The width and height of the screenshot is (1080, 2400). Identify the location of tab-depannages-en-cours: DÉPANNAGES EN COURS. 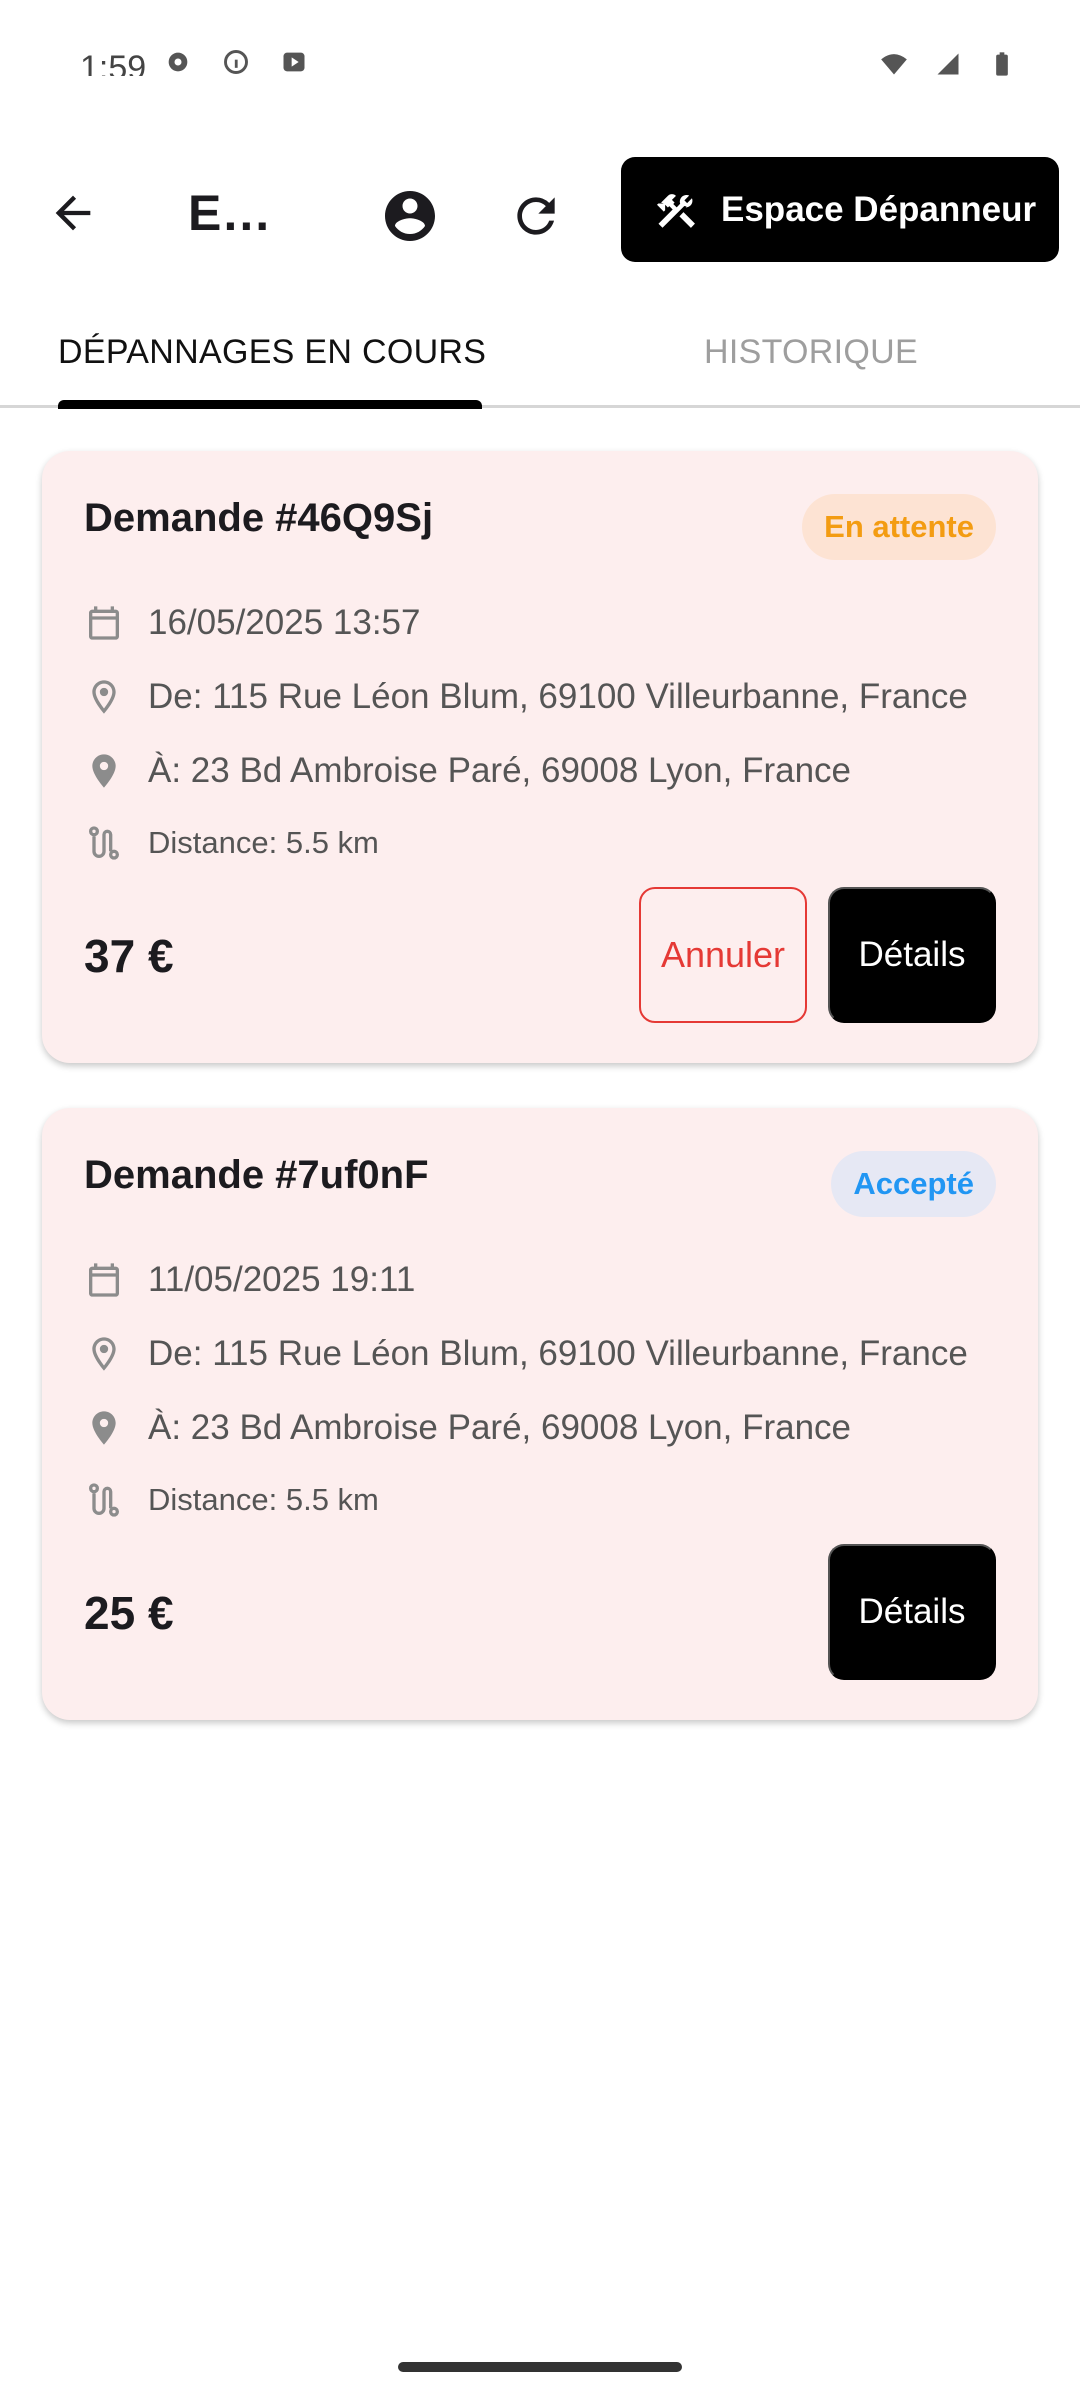
(272, 352).